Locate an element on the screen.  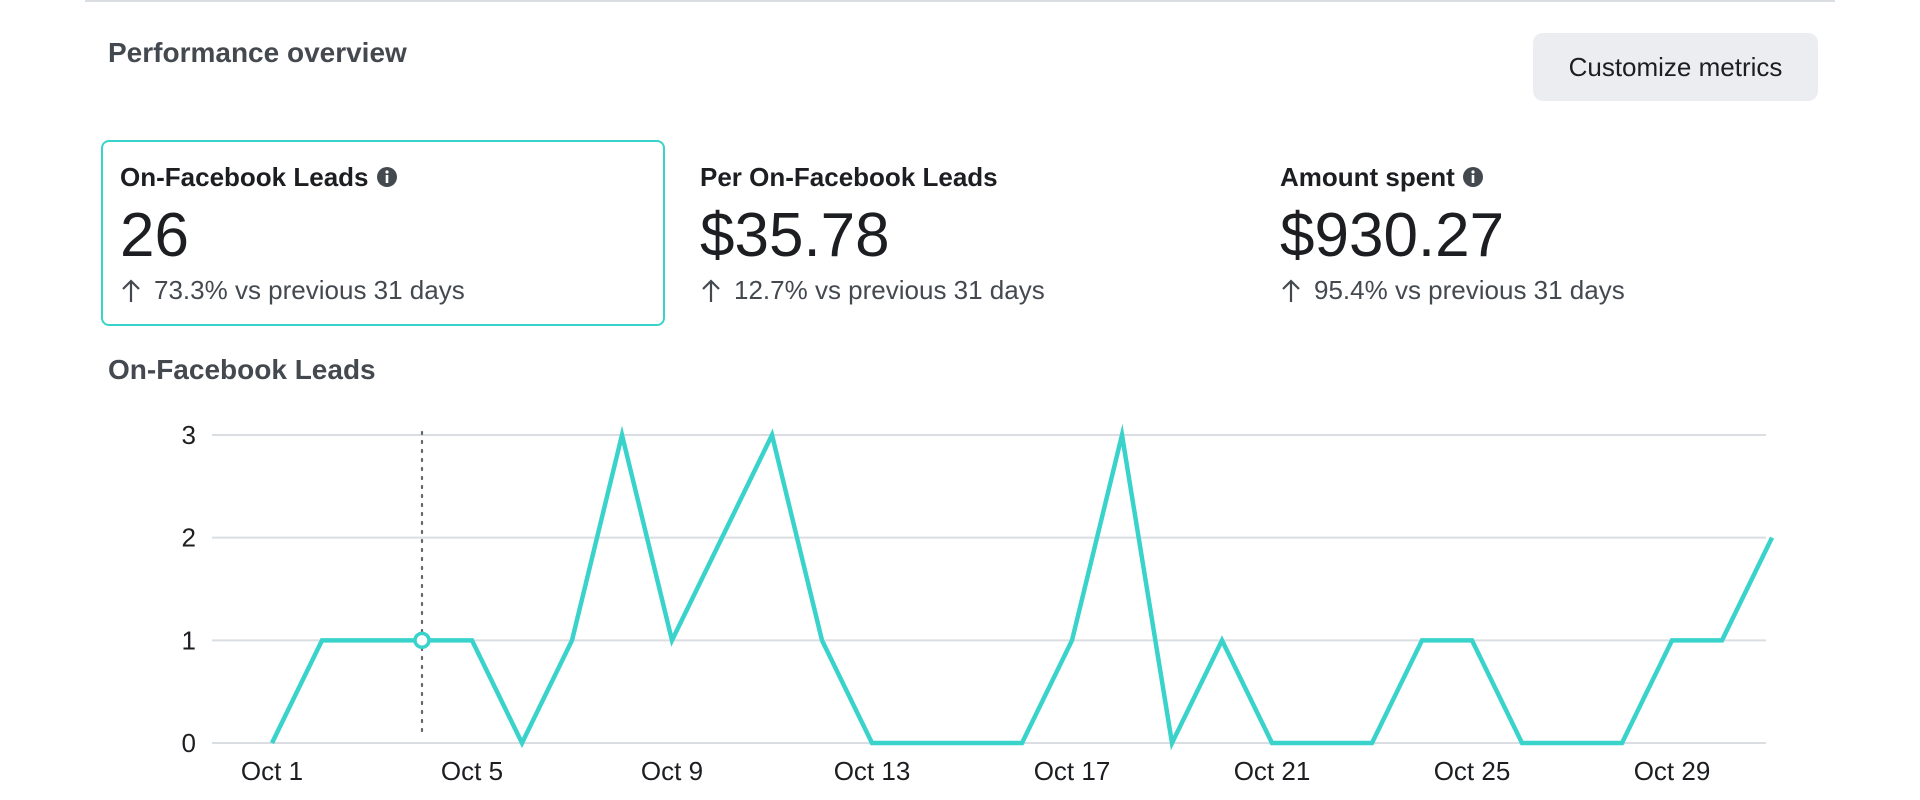
y-tick-label: 3 is located at coordinates (189, 435).